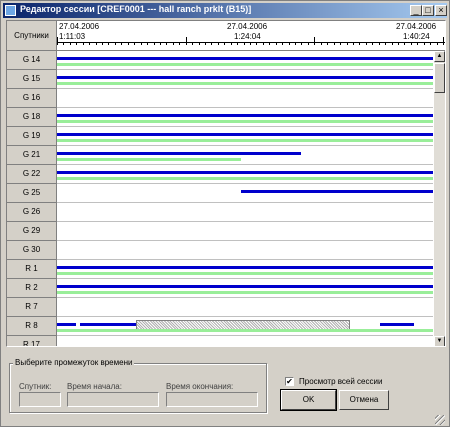 This screenshot has width=450, height=427. I want to click on view-all-label: Просмотр всей сессии, so click(340, 381).